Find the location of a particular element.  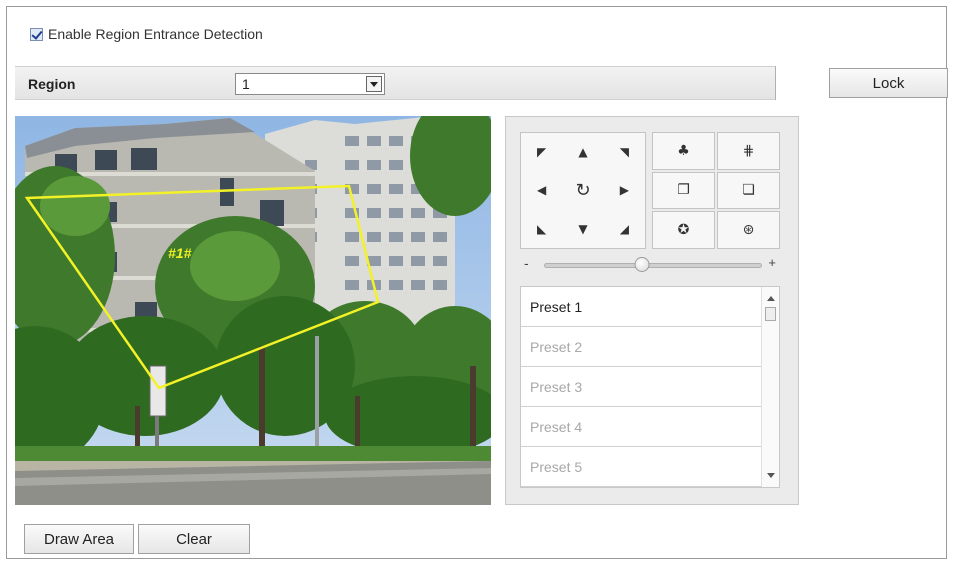

zoom-plus-label: + is located at coordinates (772, 262).